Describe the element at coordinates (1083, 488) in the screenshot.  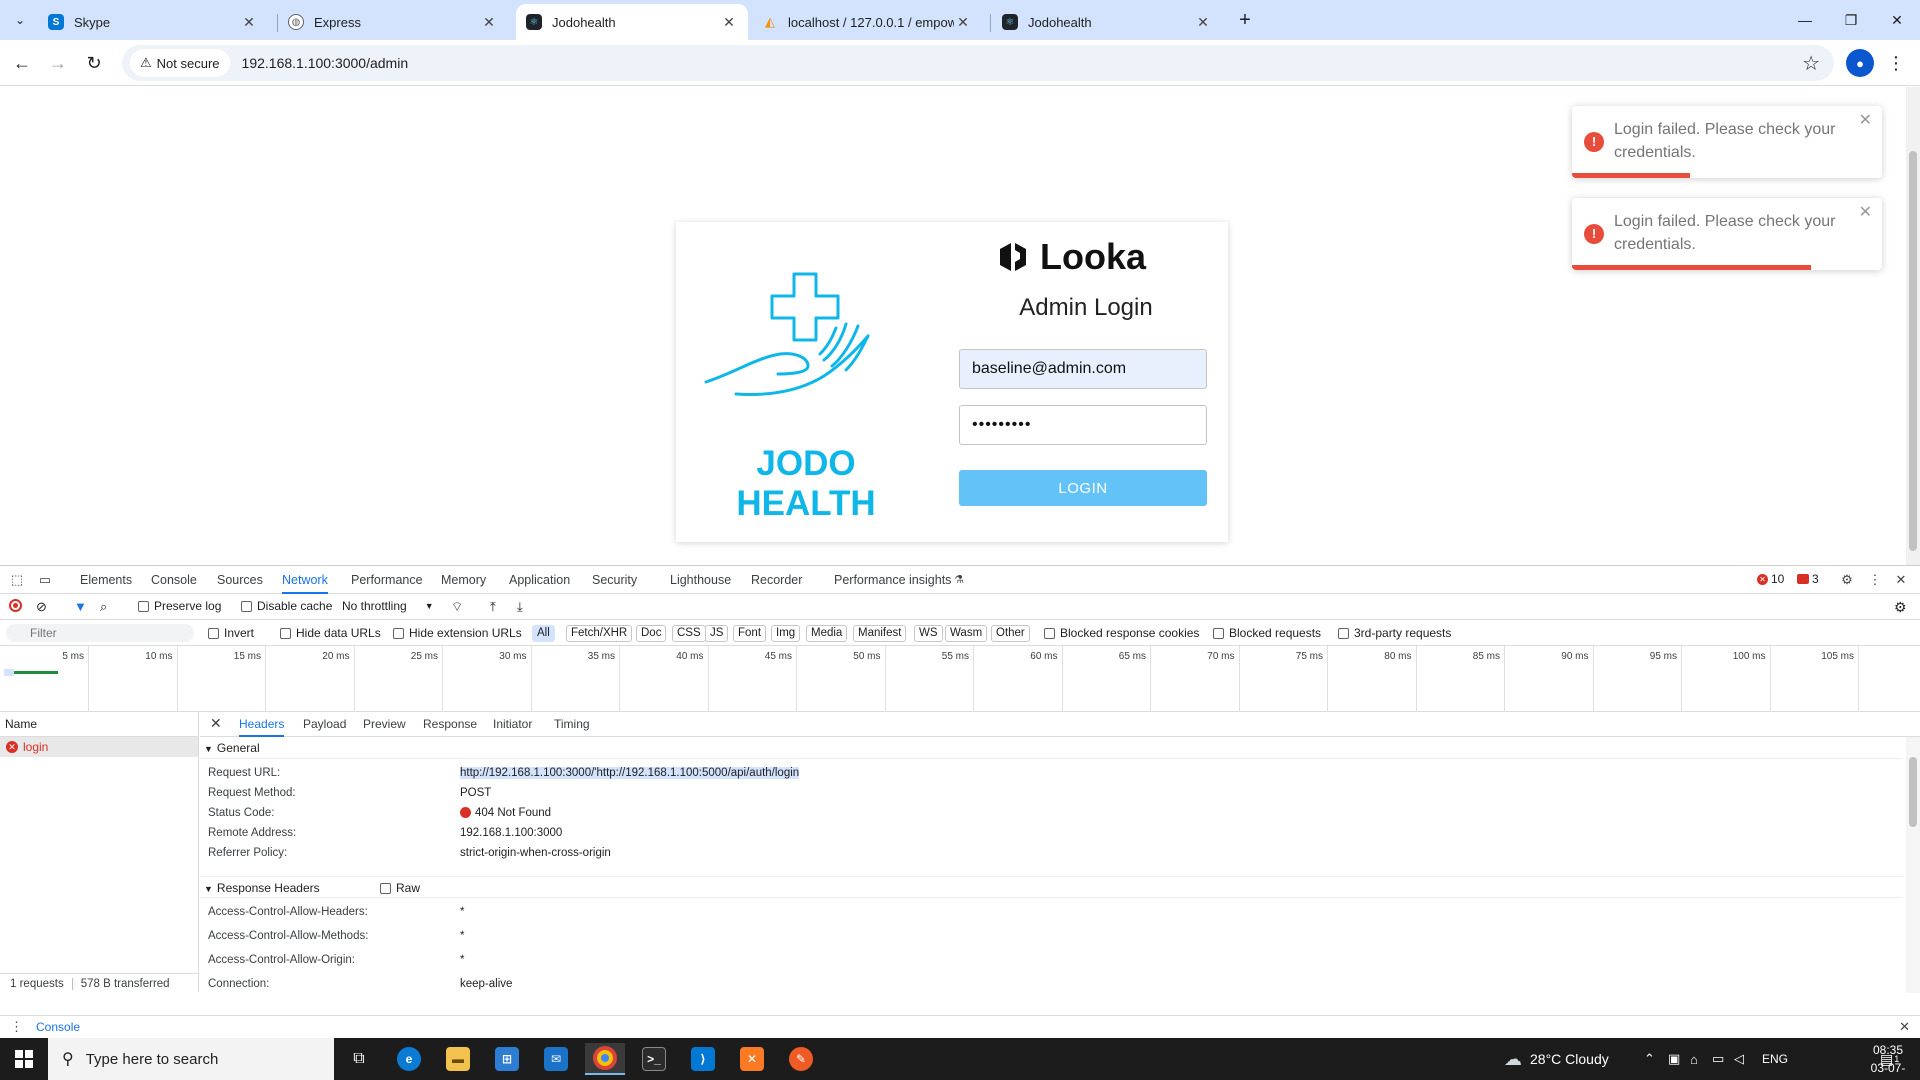
I see `login-button: LOGIN` at that location.